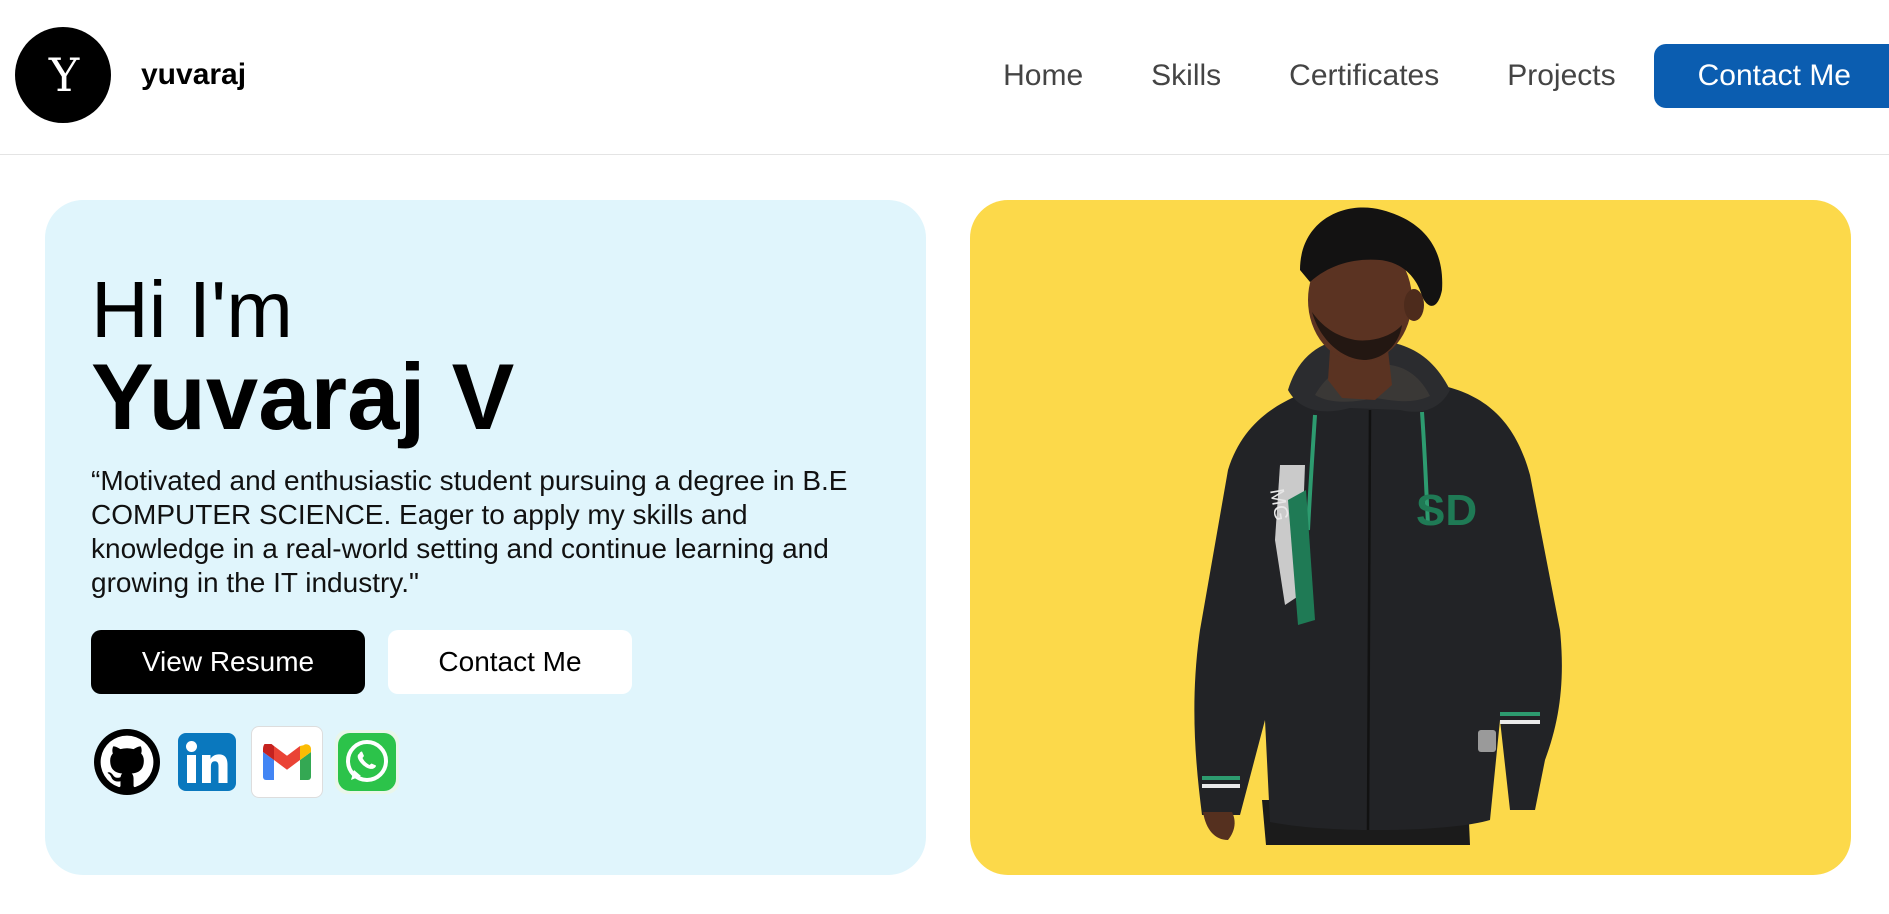  I want to click on nav-certificates: Certificates, so click(1364, 76).